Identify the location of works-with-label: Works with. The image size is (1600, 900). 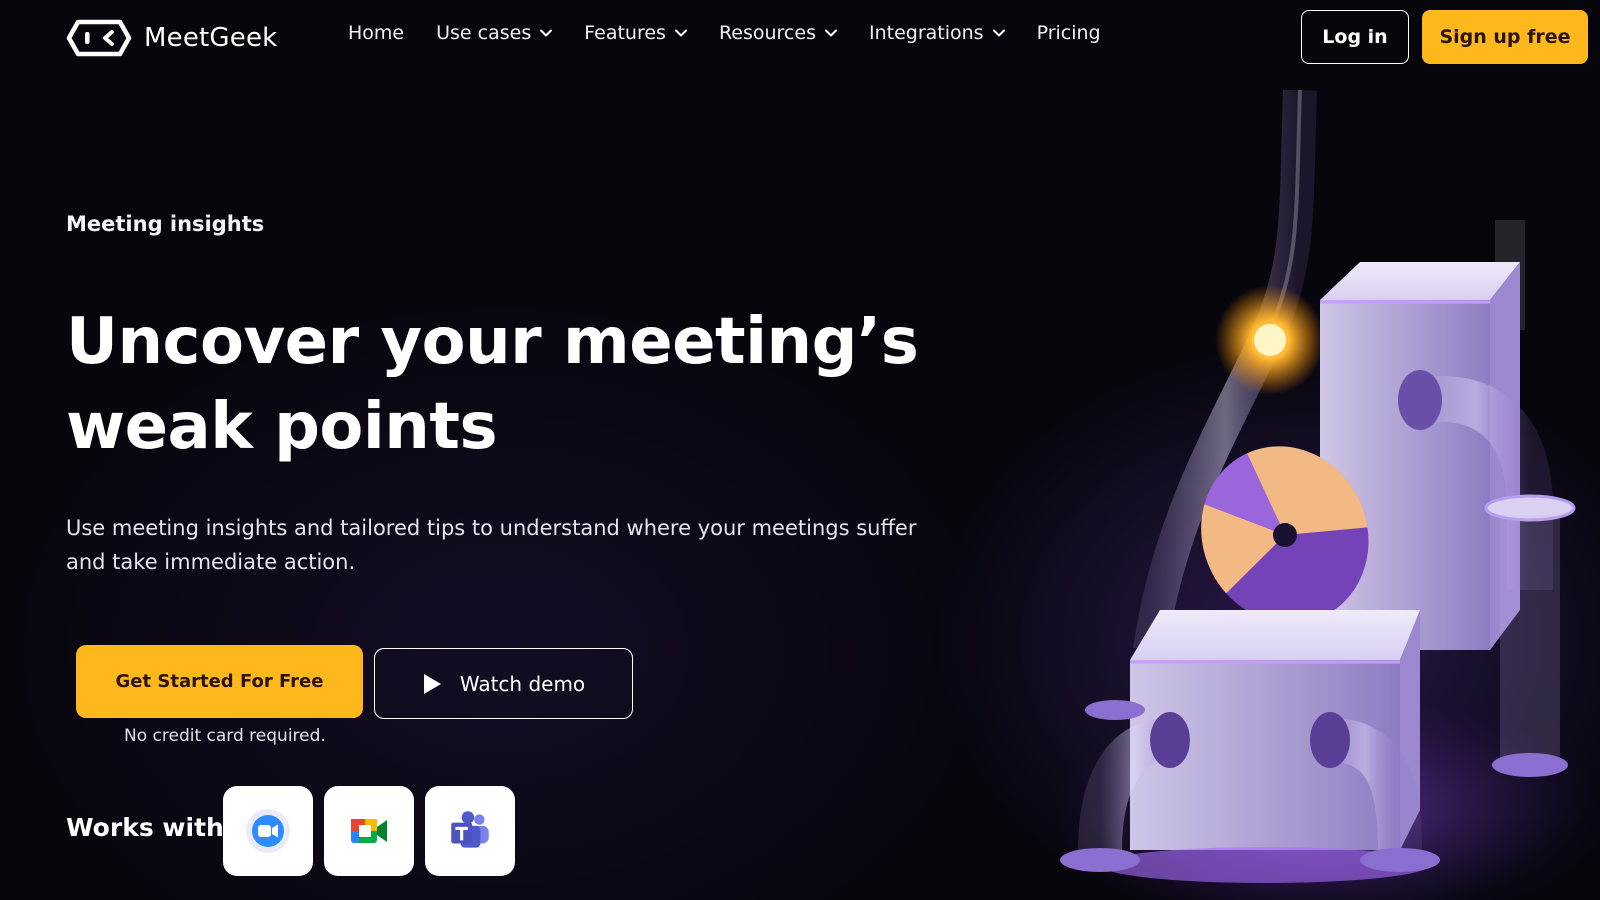
(145, 827).